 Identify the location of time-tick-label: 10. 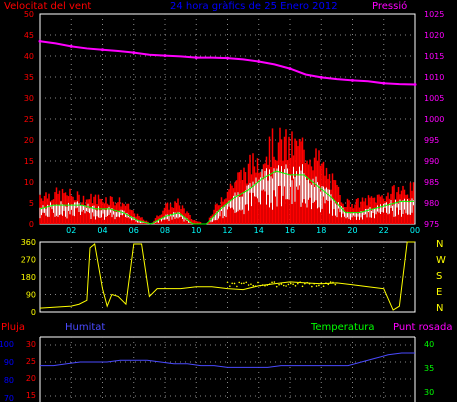
(196, 230).